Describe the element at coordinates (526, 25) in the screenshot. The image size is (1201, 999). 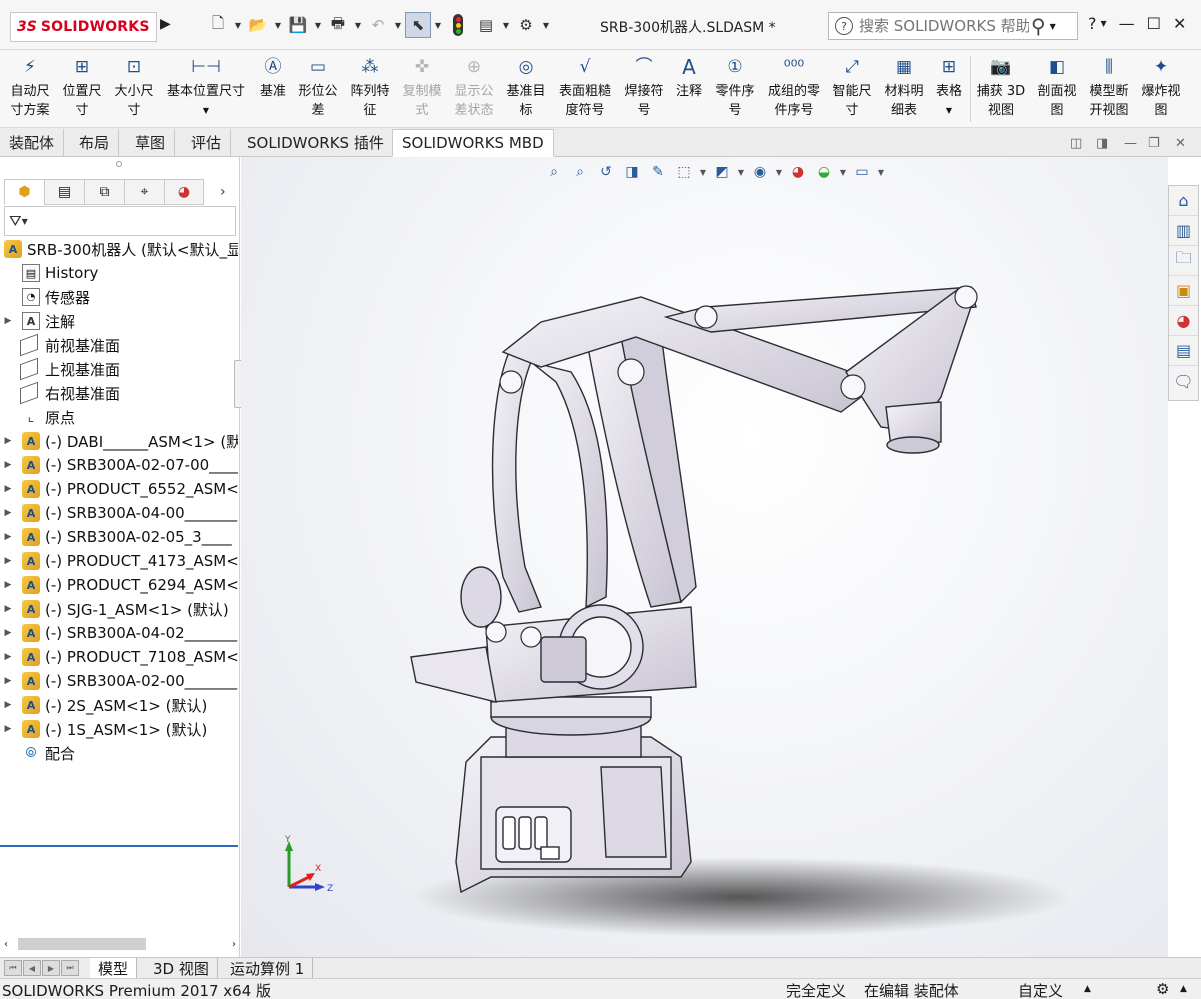
I see `options-gear-icon: ⚙` at that location.